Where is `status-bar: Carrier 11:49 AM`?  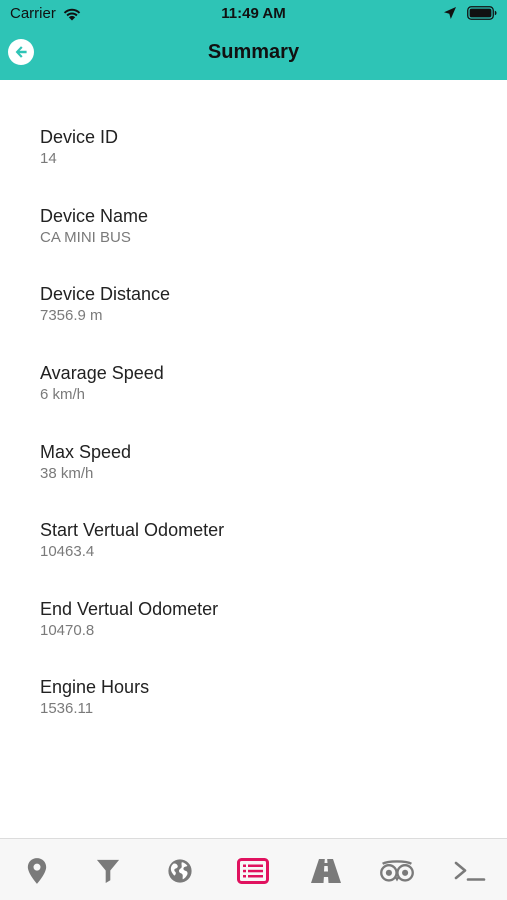
status-bar: Carrier 11:49 AM is located at coordinates (253, 14).